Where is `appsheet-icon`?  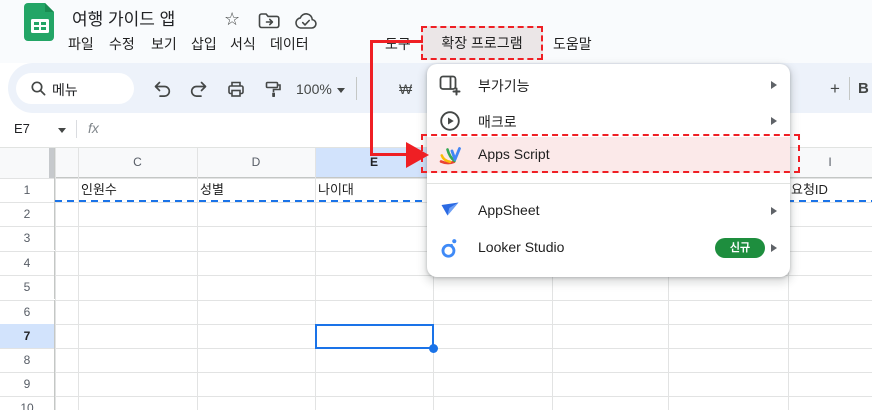 appsheet-icon is located at coordinates (451, 211).